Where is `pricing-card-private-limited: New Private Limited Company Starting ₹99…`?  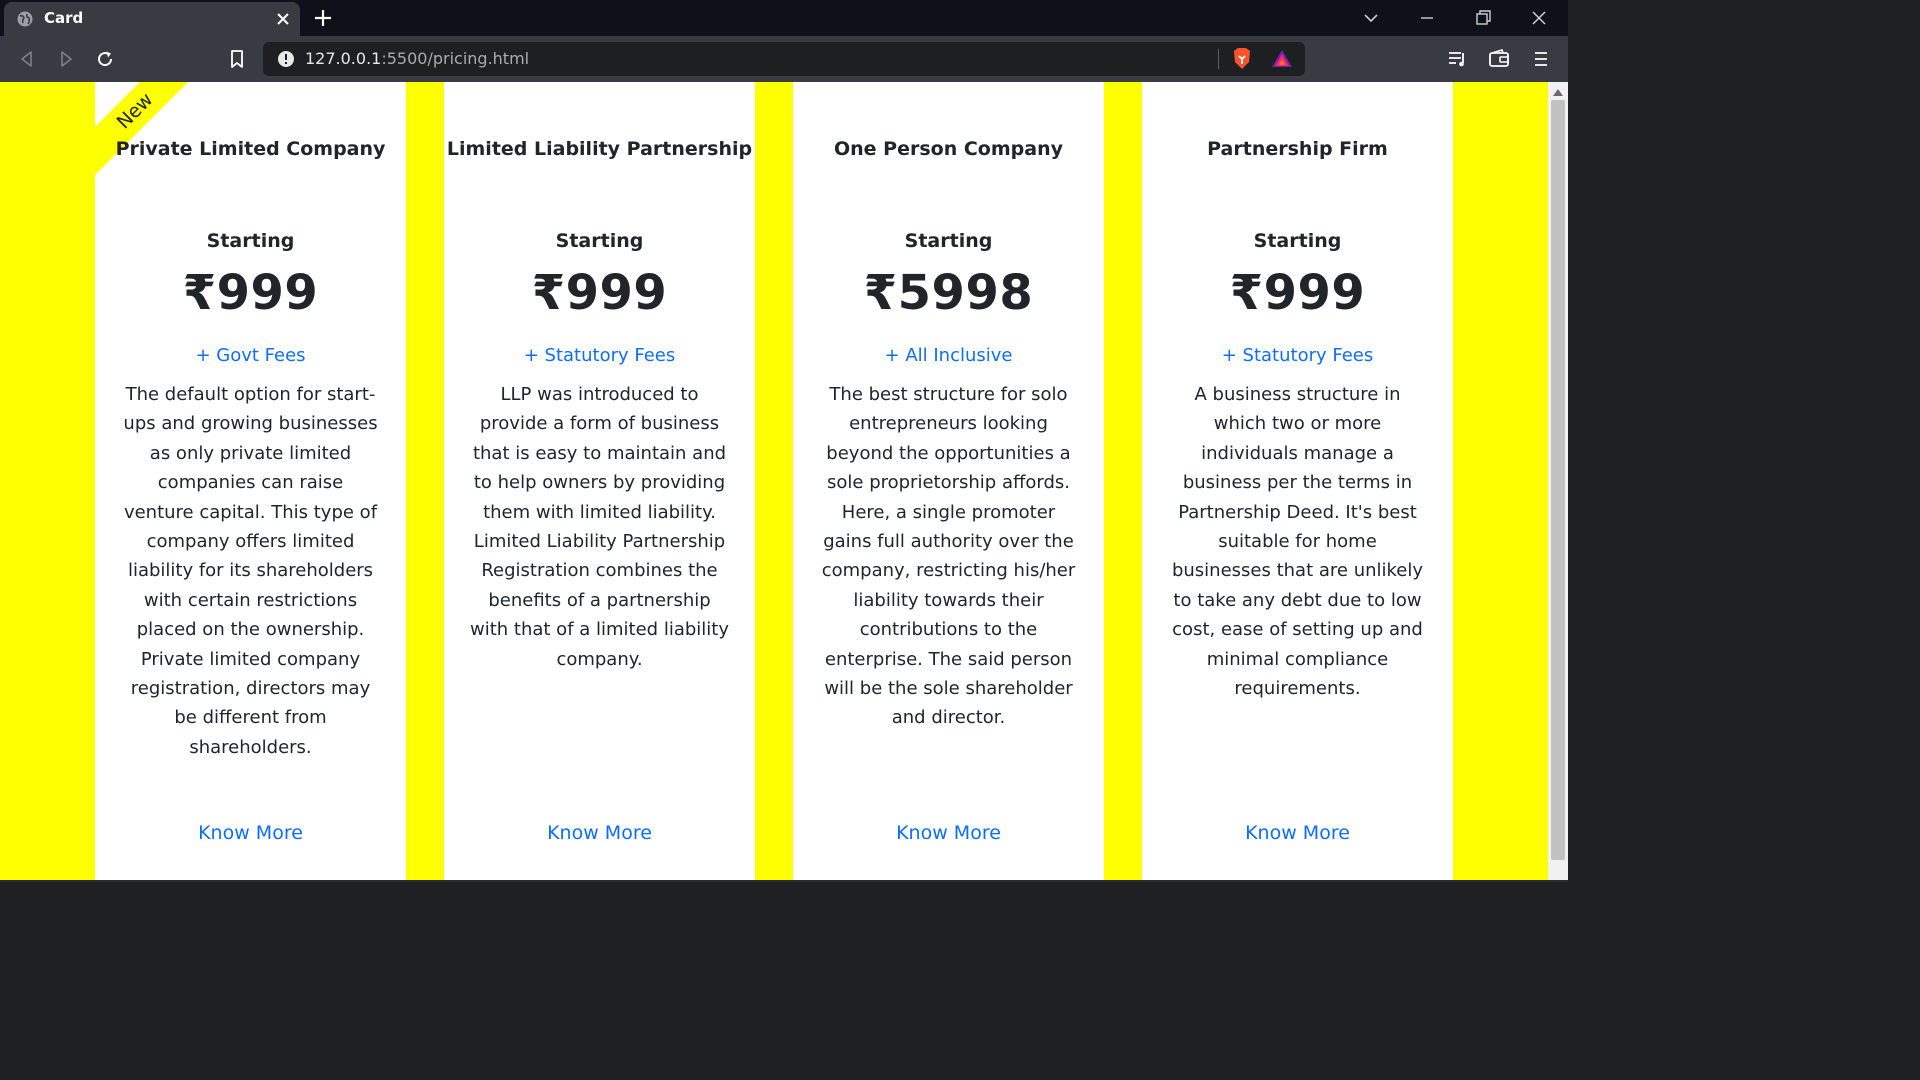 pricing-card-private-limited: New Private Limited Company Starting ₹99… is located at coordinates (250, 481).